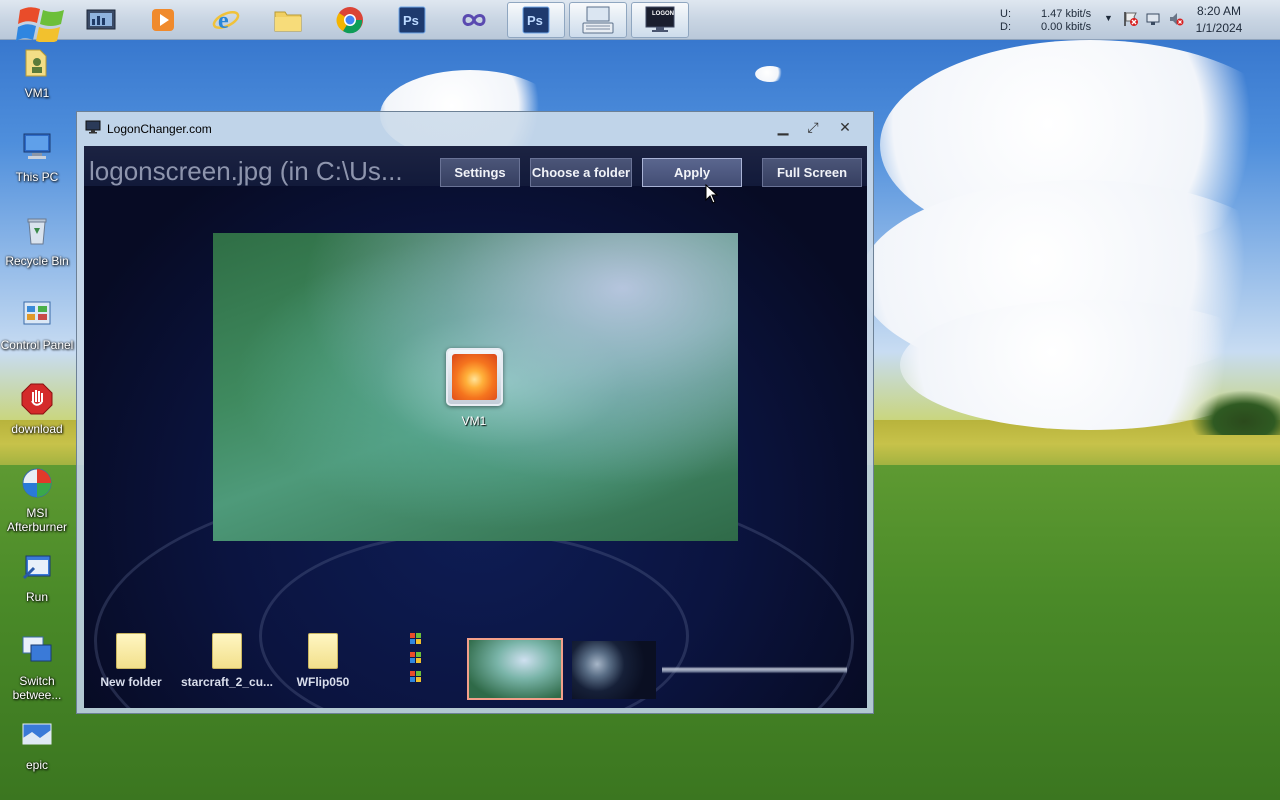 The height and width of the screenshot is (800, 1280). Describe the element at coordinates (1005, 27) in the screenshot. I see `network-down-label: D:` at that location.